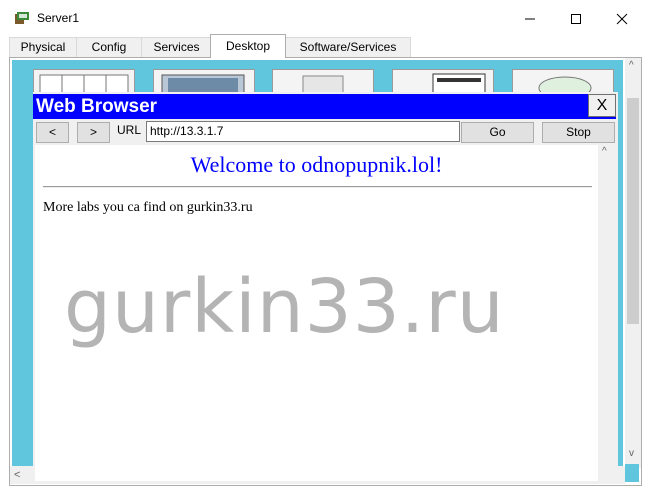 The height and width of the screenshot is (492, 654). Describe the element at coordinates (317, 187) in the screenshot. I see `horizontal-rule` at that location.